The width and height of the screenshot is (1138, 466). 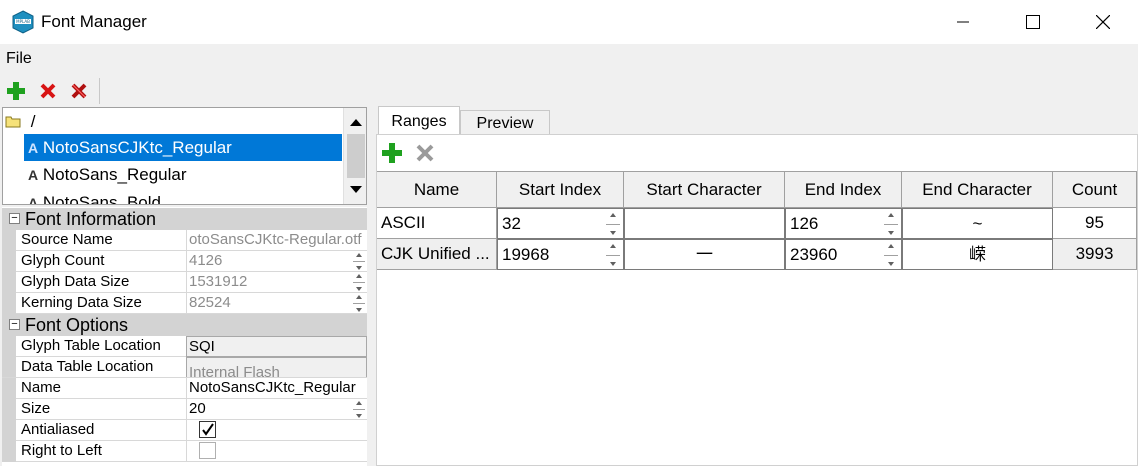 I want to click on prop-row-name: Name NotoSansCJKtc_Regular, so click(x=184, y=388).